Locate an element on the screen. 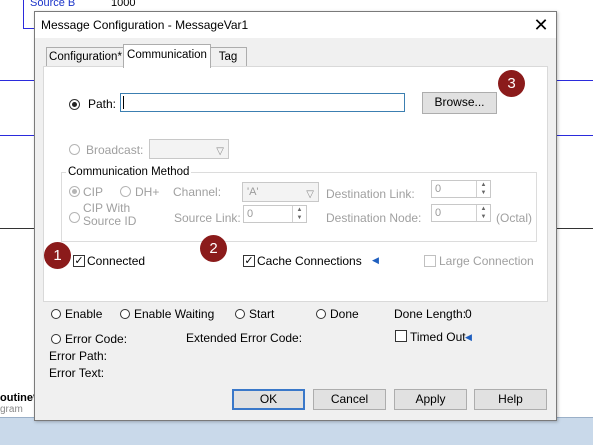 The width and height of the screenshot is (593, 445). enable-indicator is located at coordinates (56, 314).